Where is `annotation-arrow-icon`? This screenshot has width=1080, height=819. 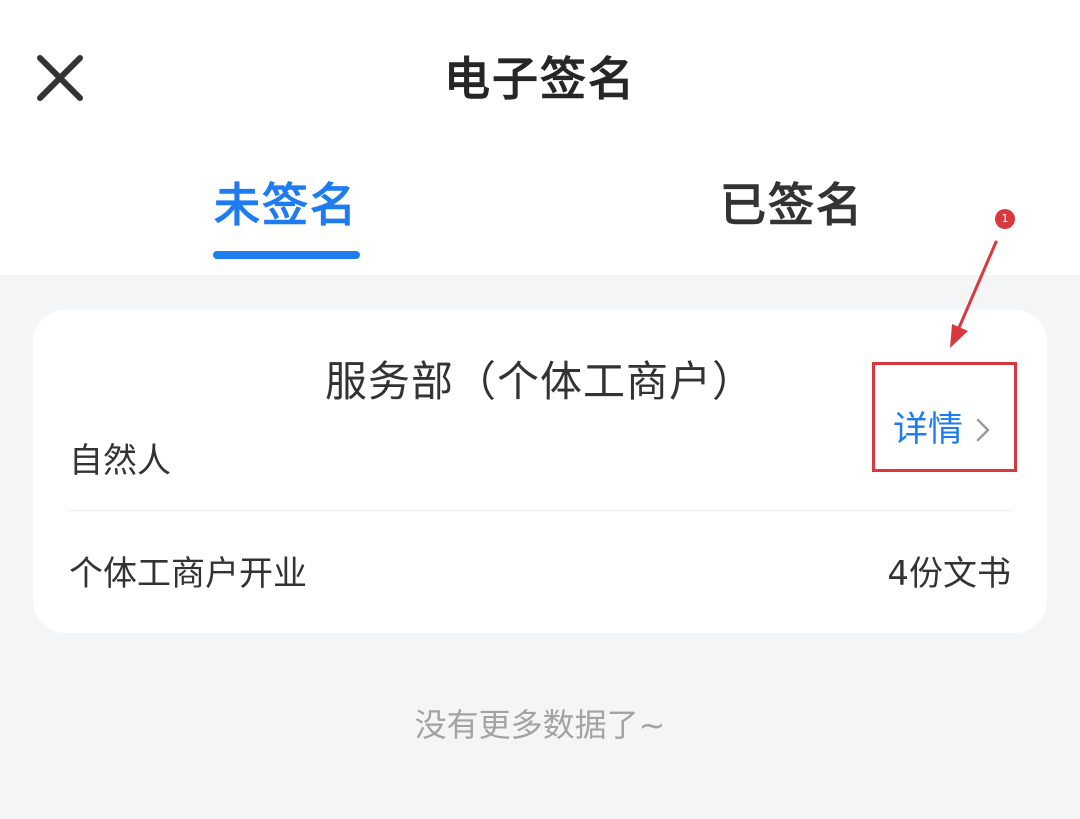
annotation-arrow-icon is located at coordinates (974, 294).